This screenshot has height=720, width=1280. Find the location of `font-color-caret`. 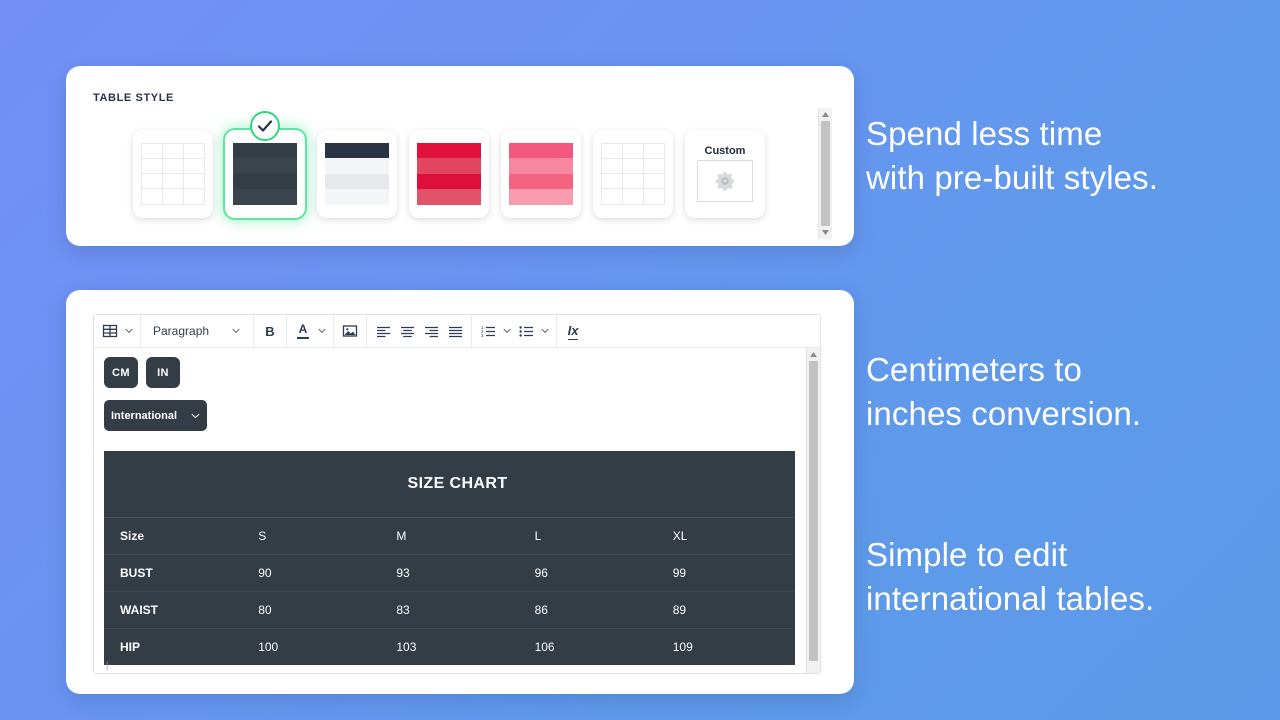

font-color-caret is located at coordinates (322, 331).